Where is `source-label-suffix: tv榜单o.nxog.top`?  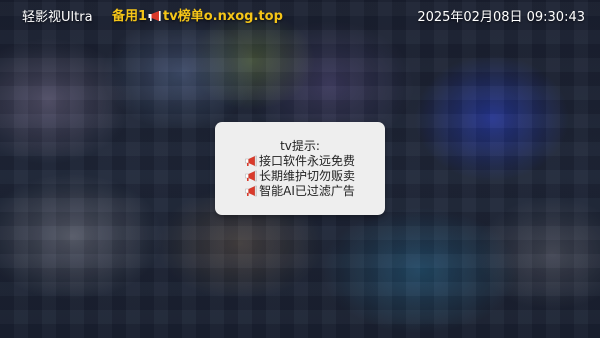 source-label-suffix: tv榜单o.nxog.top is located at coordinates (223, 16).